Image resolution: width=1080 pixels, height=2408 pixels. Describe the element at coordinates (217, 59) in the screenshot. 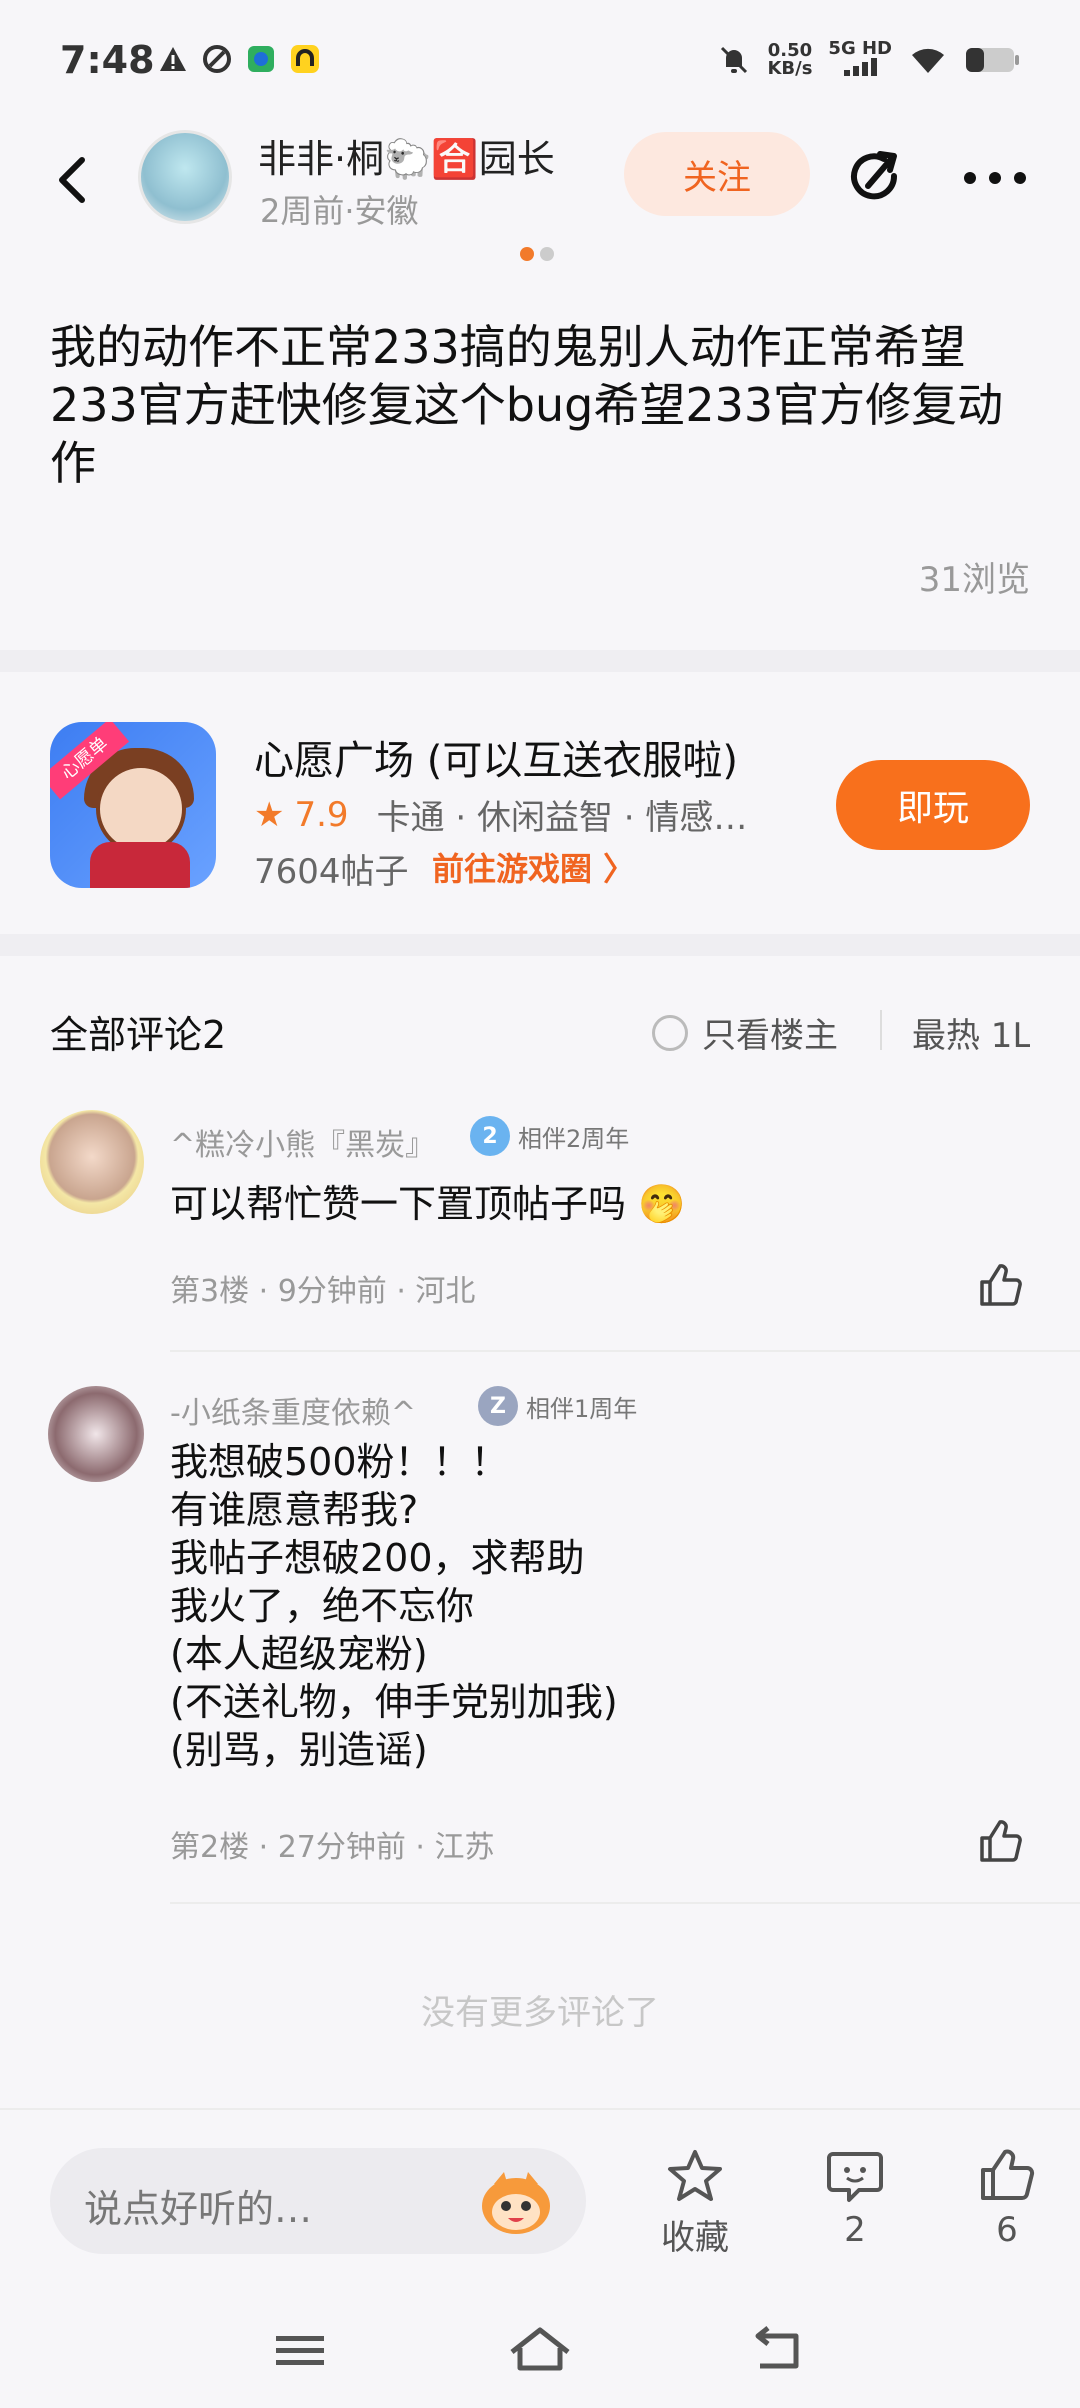

I see `app-notification-icon` at that location.